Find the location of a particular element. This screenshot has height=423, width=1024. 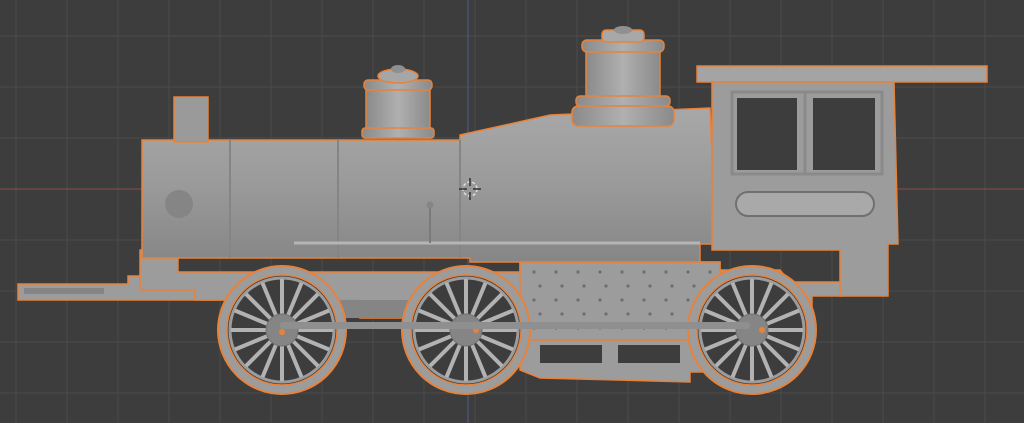

smokebox-door is located at coordinates (179, 204).